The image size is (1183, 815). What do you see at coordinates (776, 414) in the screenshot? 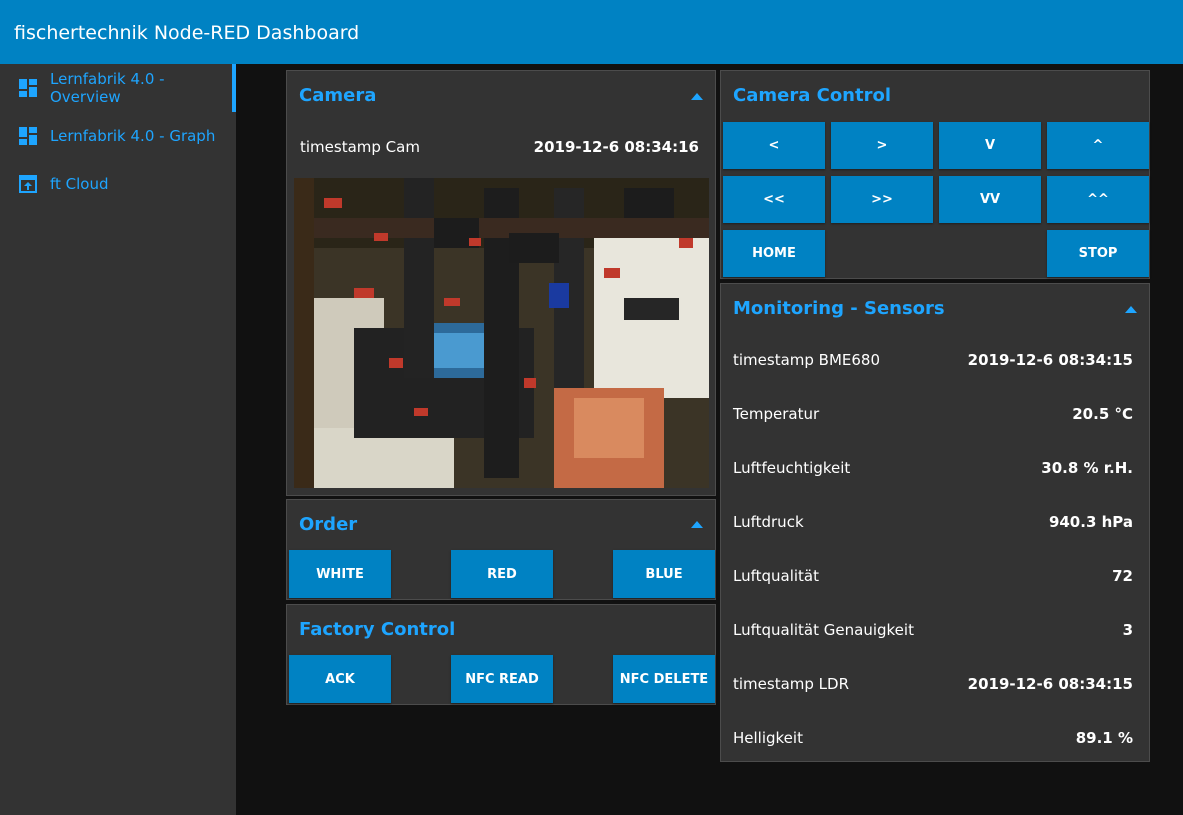
I see `sensor-label: Temperatur` at bounding box center [776, 414].